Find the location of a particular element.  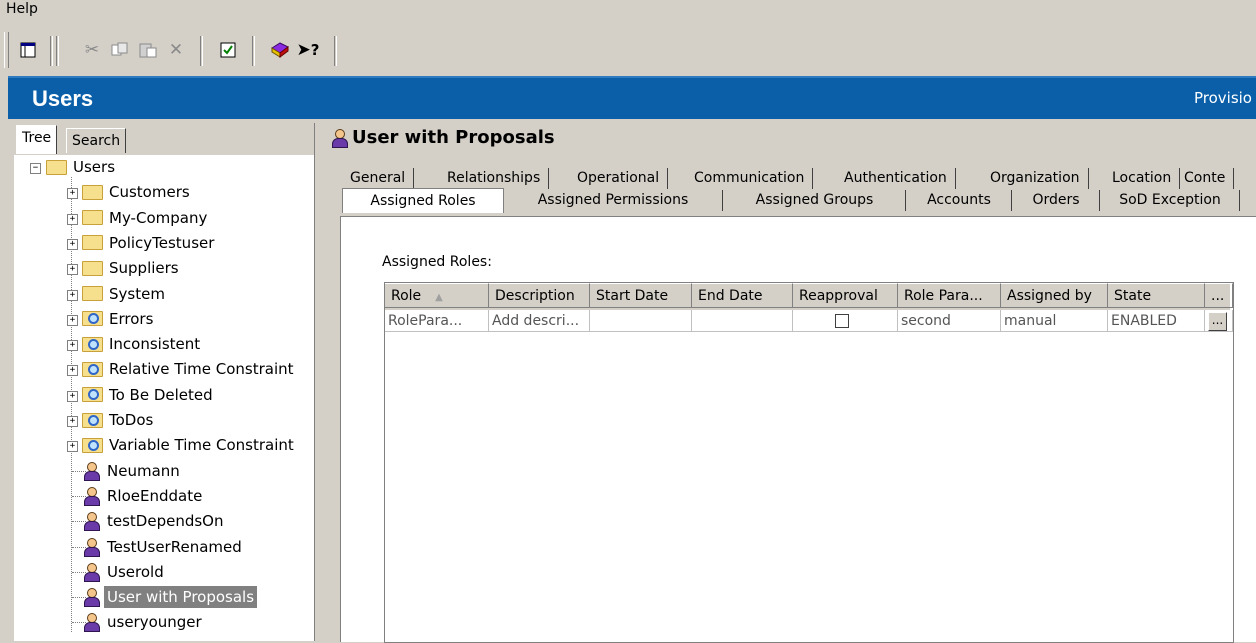

tree-node-user: Neumann is located at coordinates (132, 471).